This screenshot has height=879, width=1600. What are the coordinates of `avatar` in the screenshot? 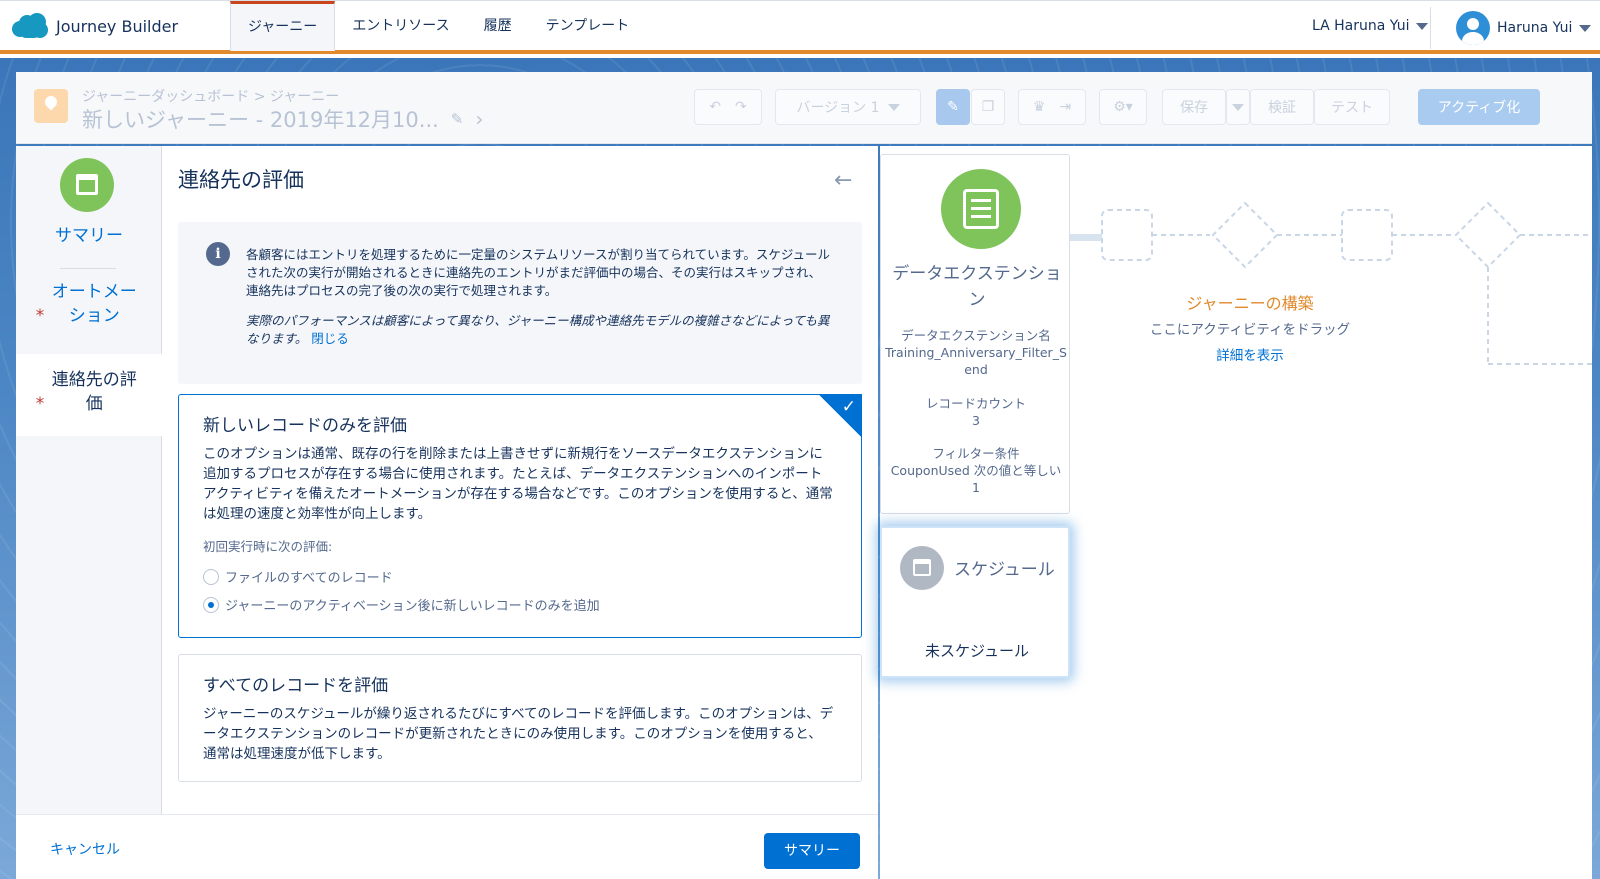 It's located at (1473, 28).